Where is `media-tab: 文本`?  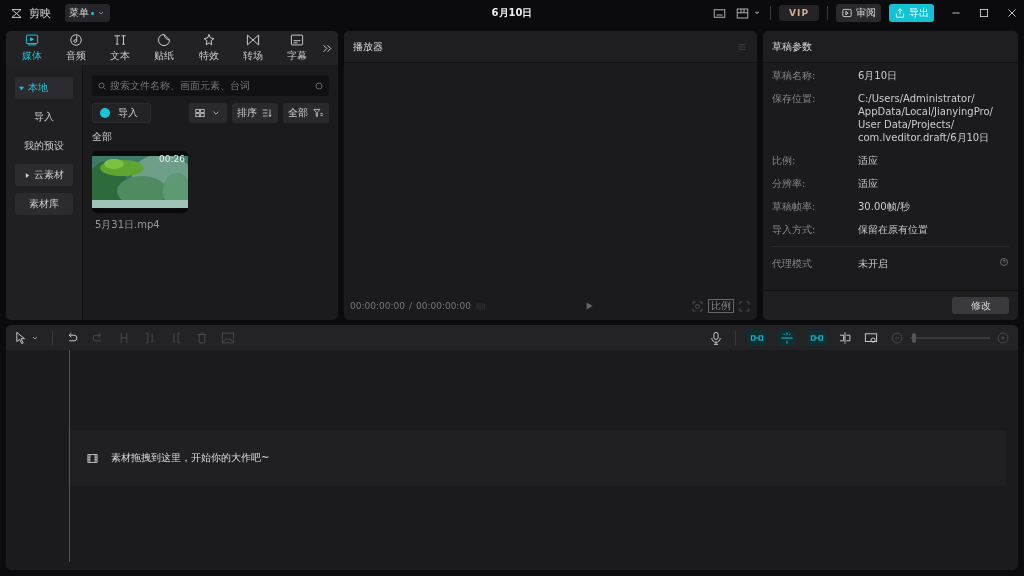
media-tab: 文本 is located at coordinates (120, 48).